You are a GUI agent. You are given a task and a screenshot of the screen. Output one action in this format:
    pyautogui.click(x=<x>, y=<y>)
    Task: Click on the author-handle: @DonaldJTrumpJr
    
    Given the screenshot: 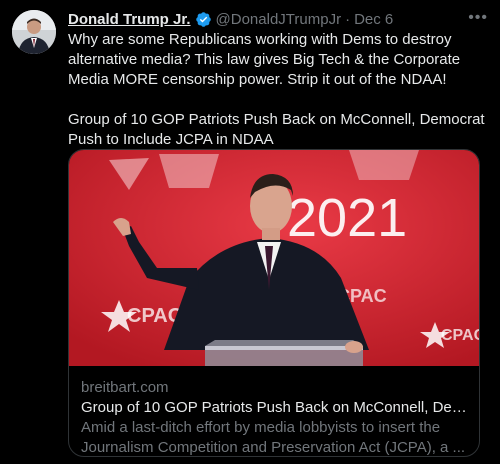 What is the action you would take?
    pyautogui.click(x=279, y=19)
    